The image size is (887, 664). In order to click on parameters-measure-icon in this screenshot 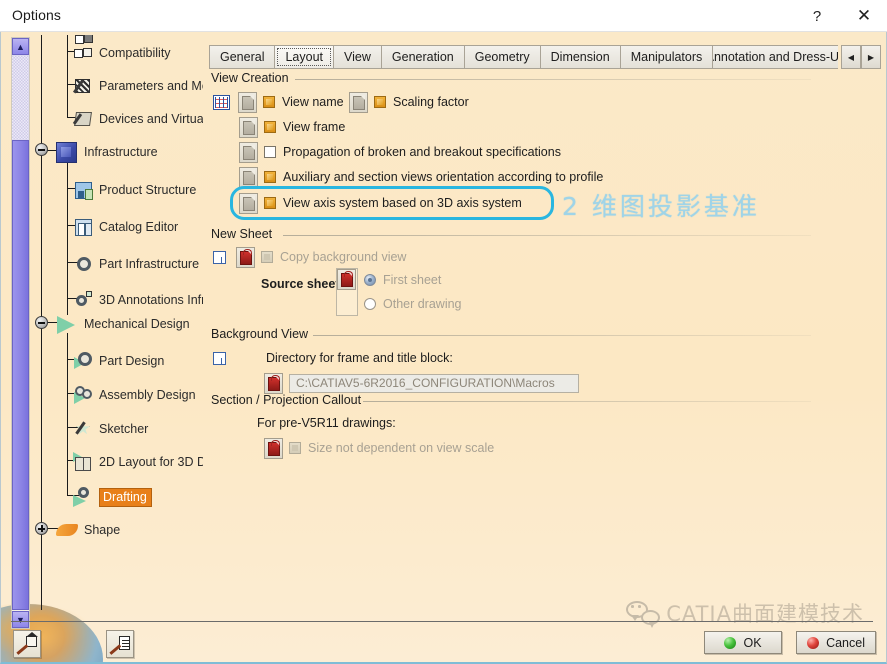, I will do `click(83, 86)`.